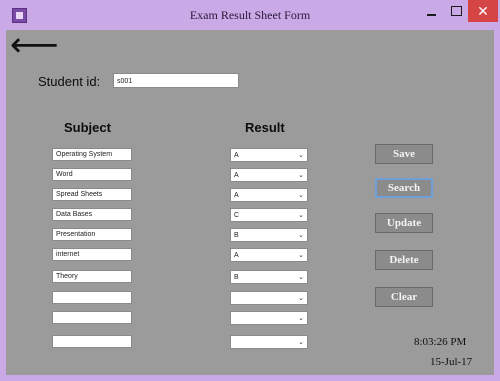 The image size is (500, 381). I want to click on save-button: Save, so click(404, 154).